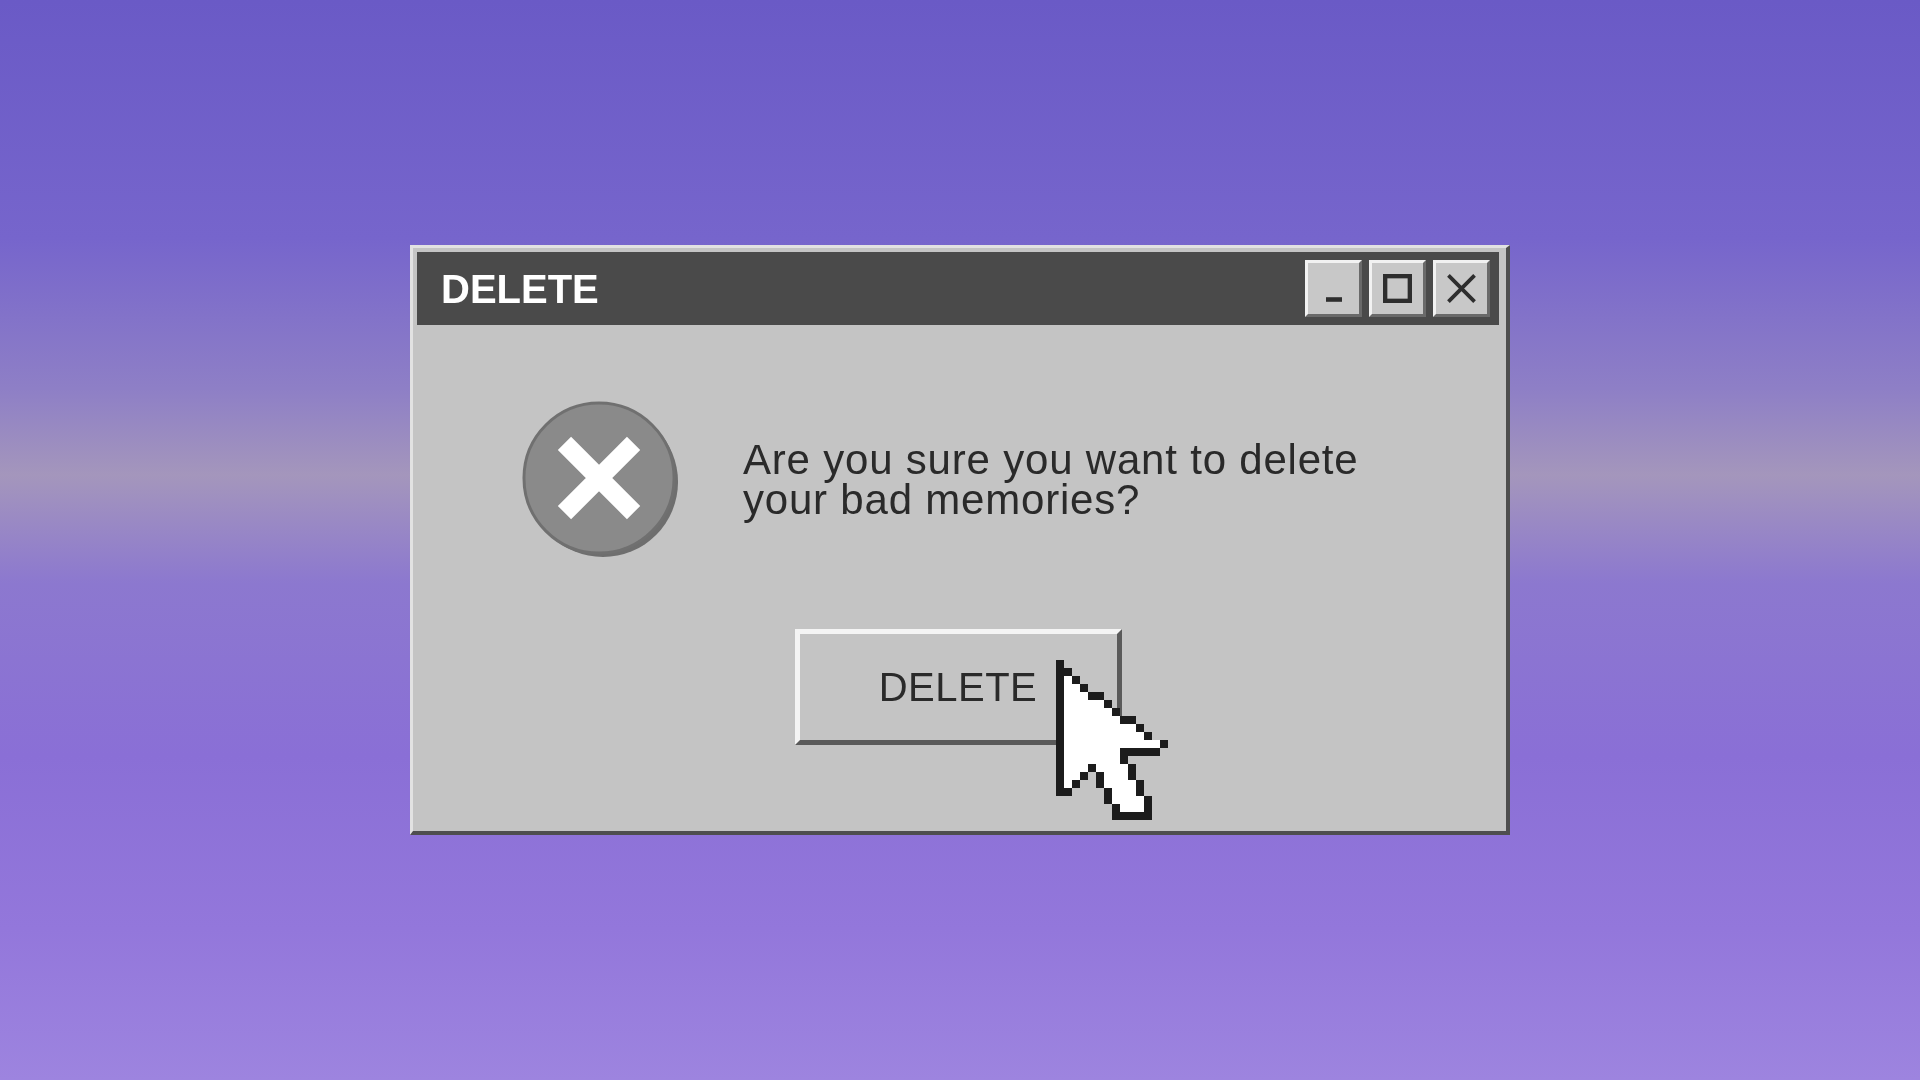  I want to click on maximize-button, so click(1397, 288).